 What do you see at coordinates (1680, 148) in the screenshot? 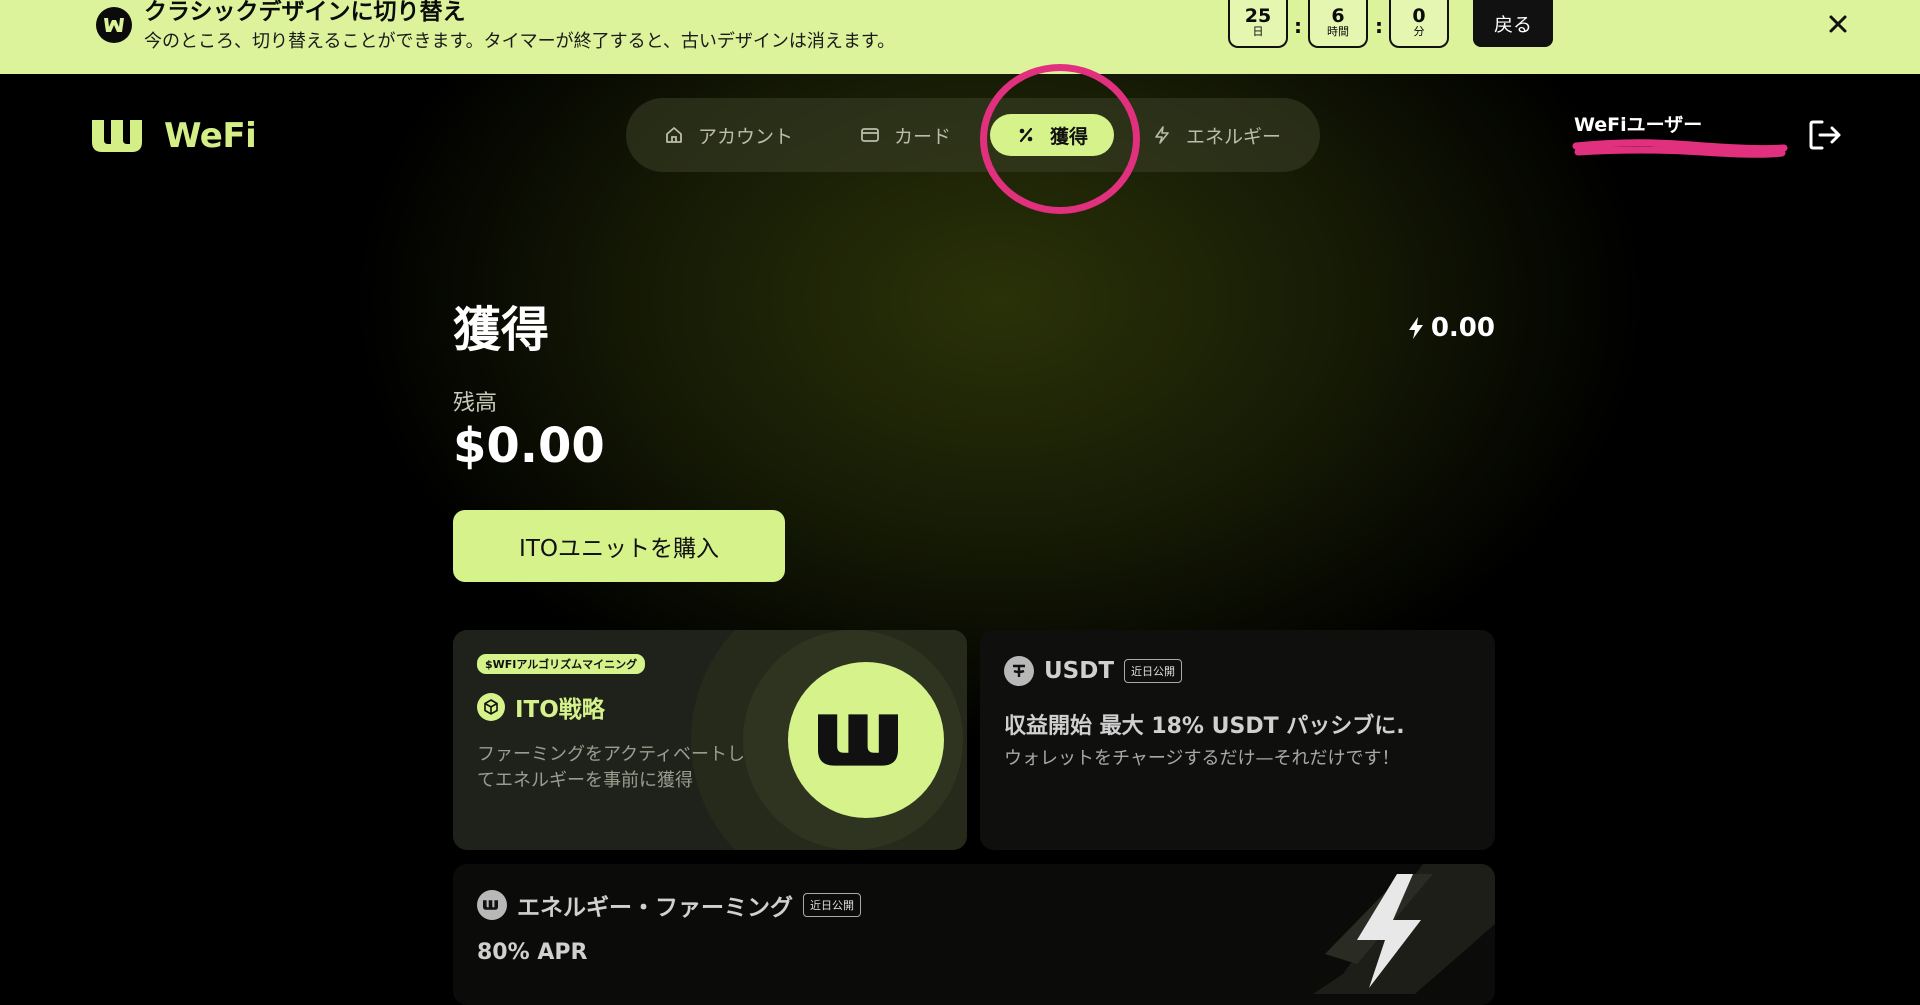
I see `redaction-scribble` at bounding box center [1680, 148].